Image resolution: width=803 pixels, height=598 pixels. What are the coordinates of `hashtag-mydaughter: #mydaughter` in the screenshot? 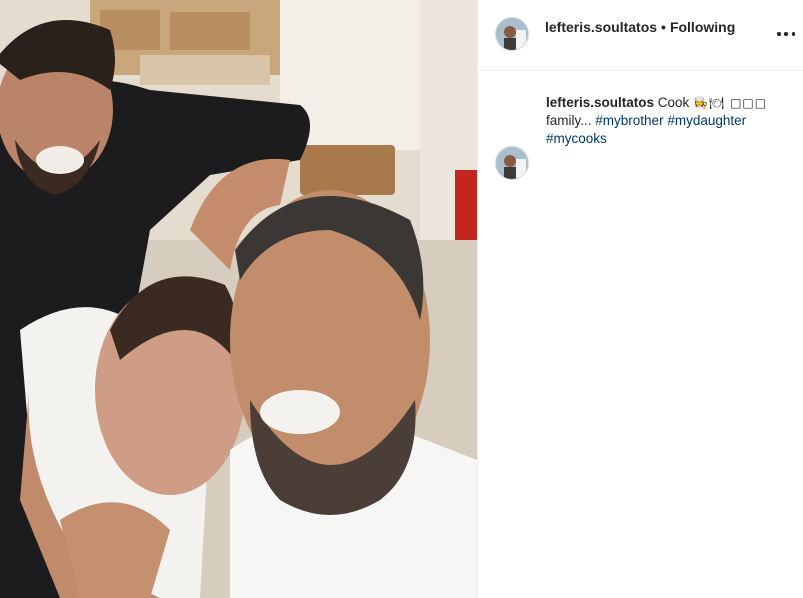 It's located at (706, 120).